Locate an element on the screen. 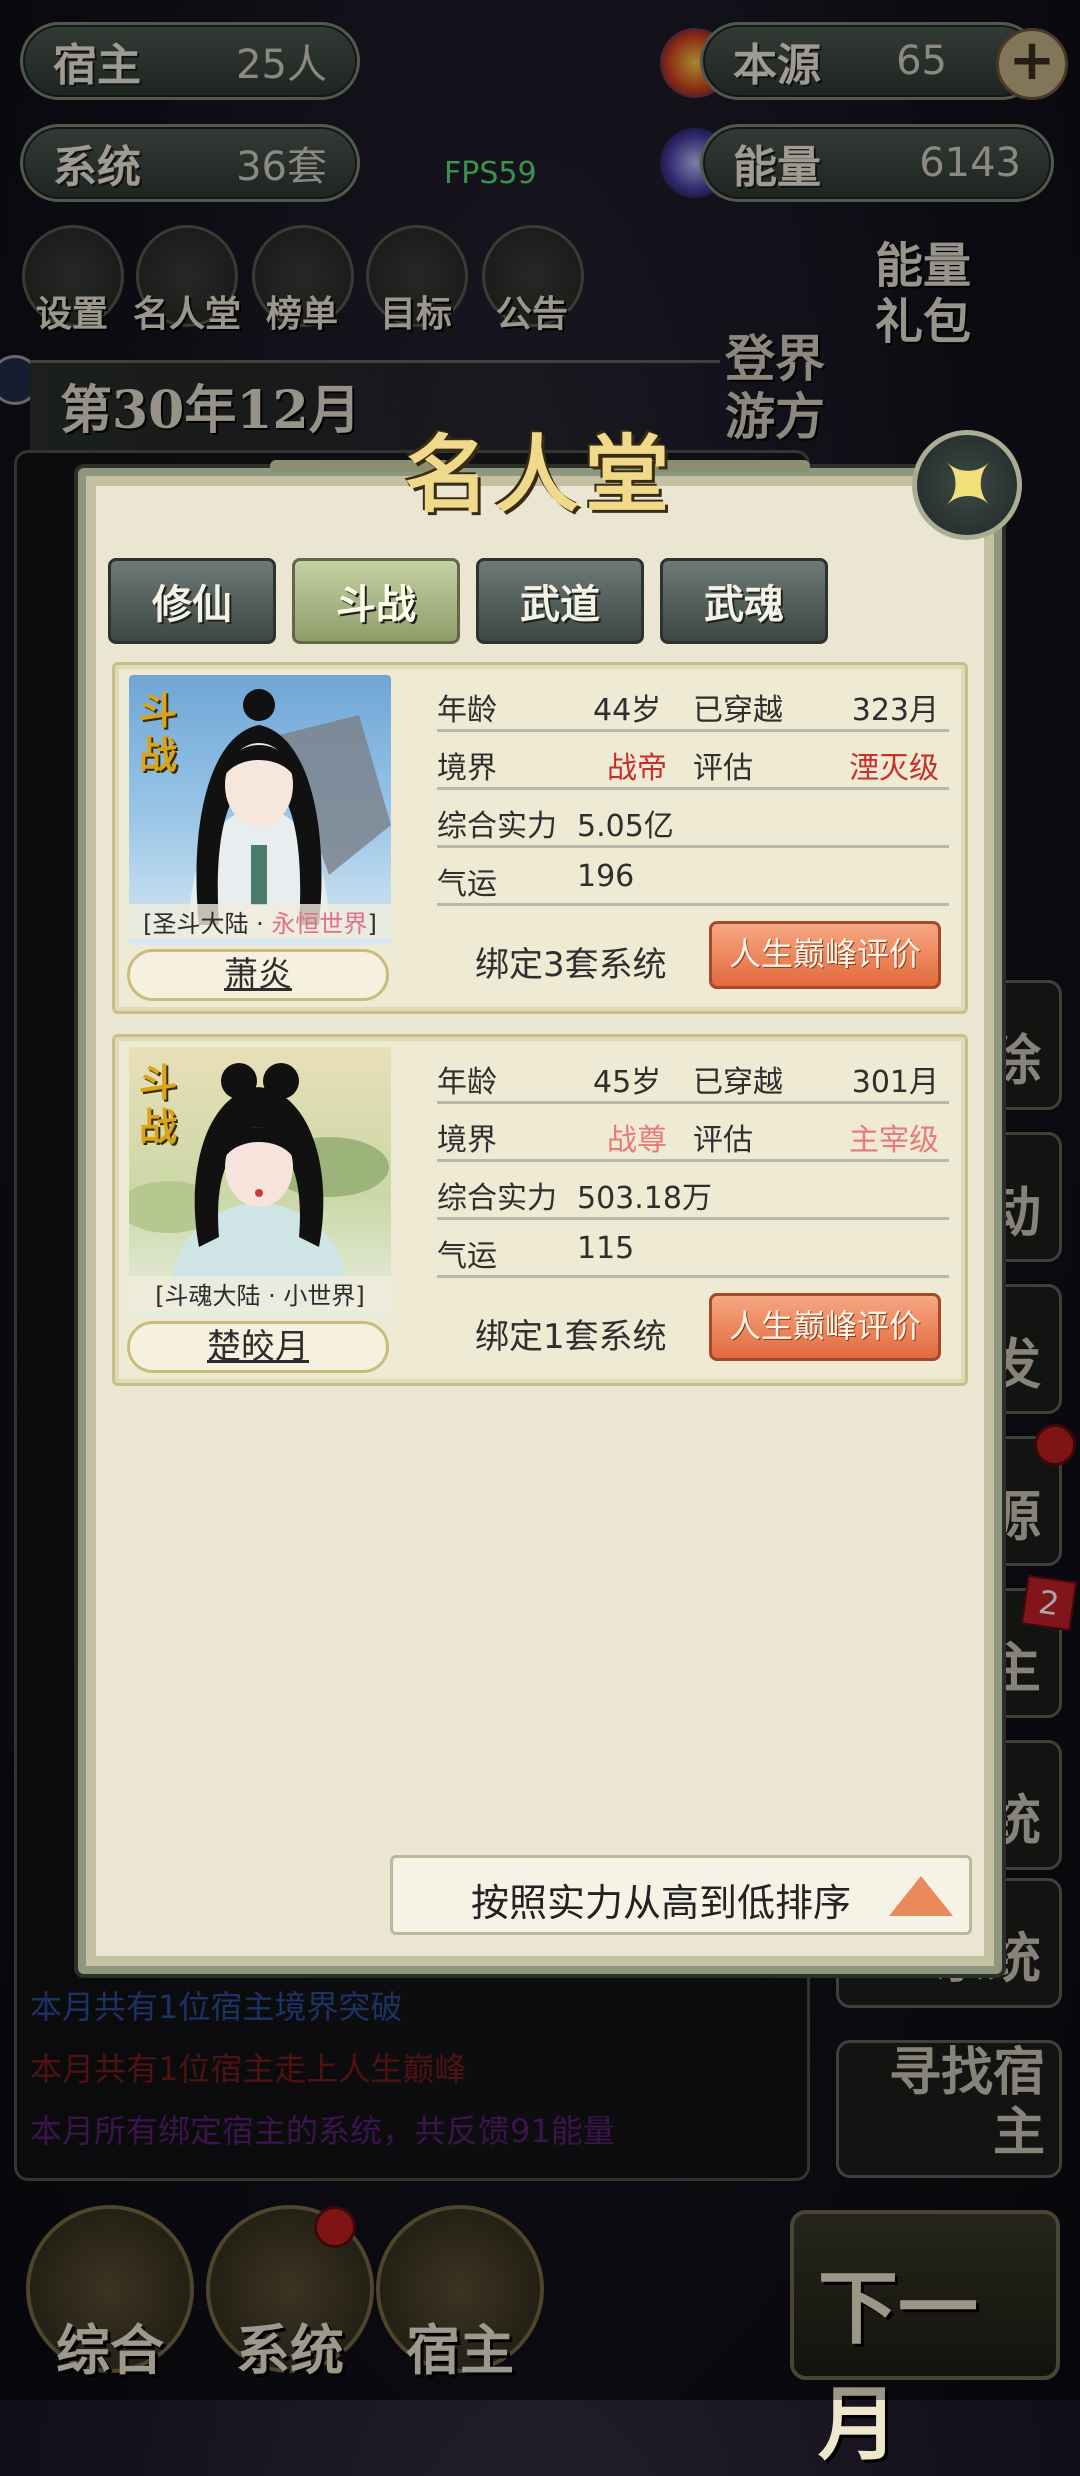 Image resolution: width=1080 pixels, height=2476 pixels. age-value: 45岁 is located at coordinates (627, 1082).